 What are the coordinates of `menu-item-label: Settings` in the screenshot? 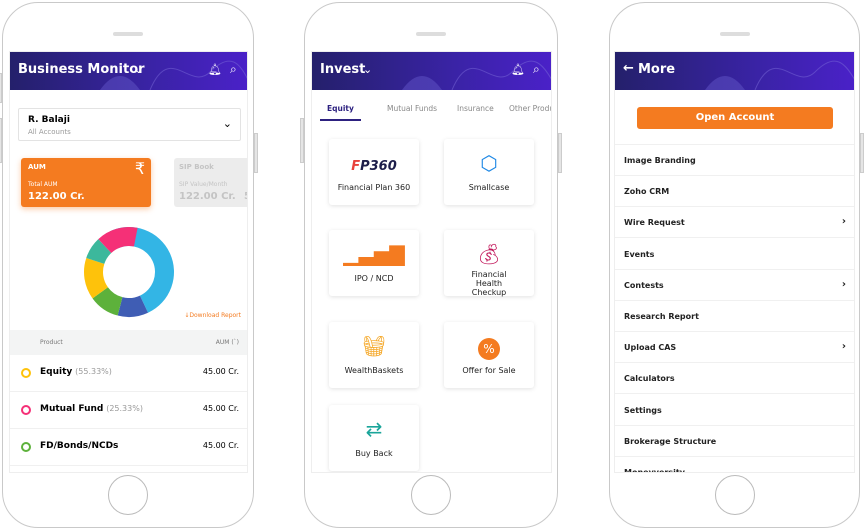 It's located at (643, 410).